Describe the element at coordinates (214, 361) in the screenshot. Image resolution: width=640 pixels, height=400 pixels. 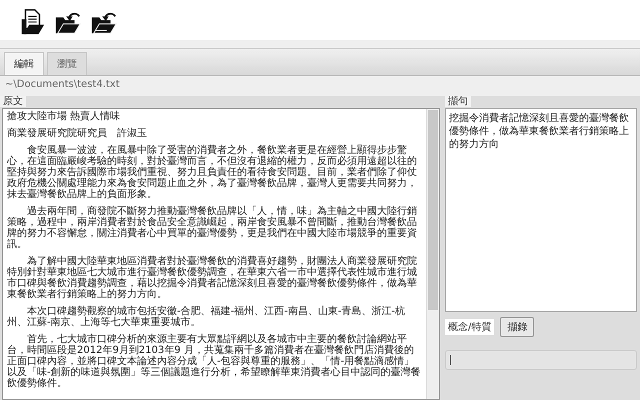
I see `paragraph: 首先，七大城市口碑分析的來源主要有大眾點評網以及各城市中主要的餐飲討論網站平台，時間區段是2012年9月到2103年9 月，共蒐集兩千多篇消費者在臺灣餐飲門店消費後的正面口碑內容，並將口碑文本論述內容分成「人-包容與尊重的服務」、「情-用餐點滴感情」以及「味-創新的味道與氛圍」等三個議題進行分析，希望瞭解華東消費者心目中認同的臺灣餐飲優勢條件。` at that location.